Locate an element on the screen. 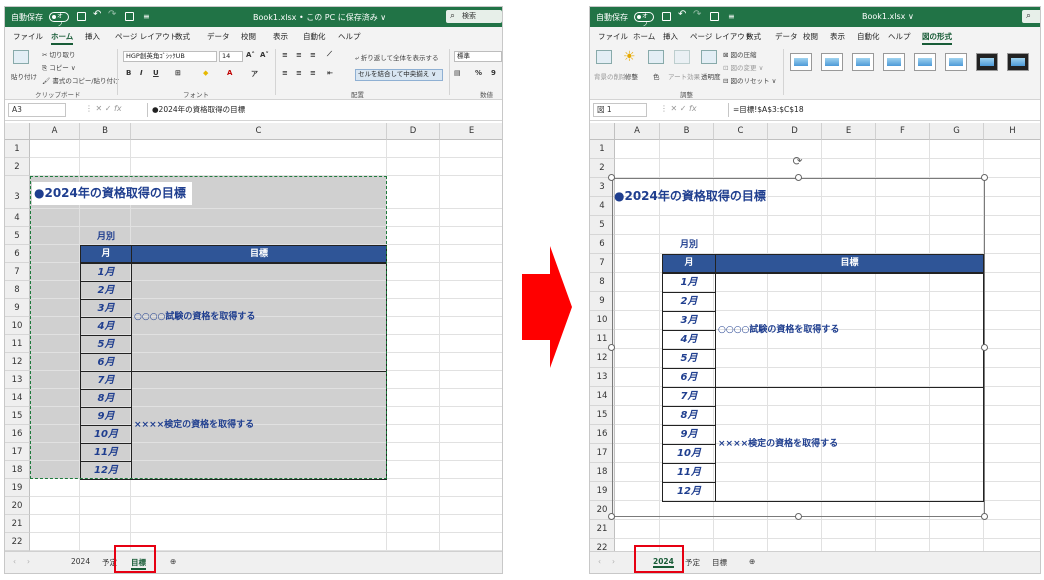 The image size is (1044, 580). format-painter-button: 🖌 書式のコピー/貼り付け is located at coordinates (81, 80).